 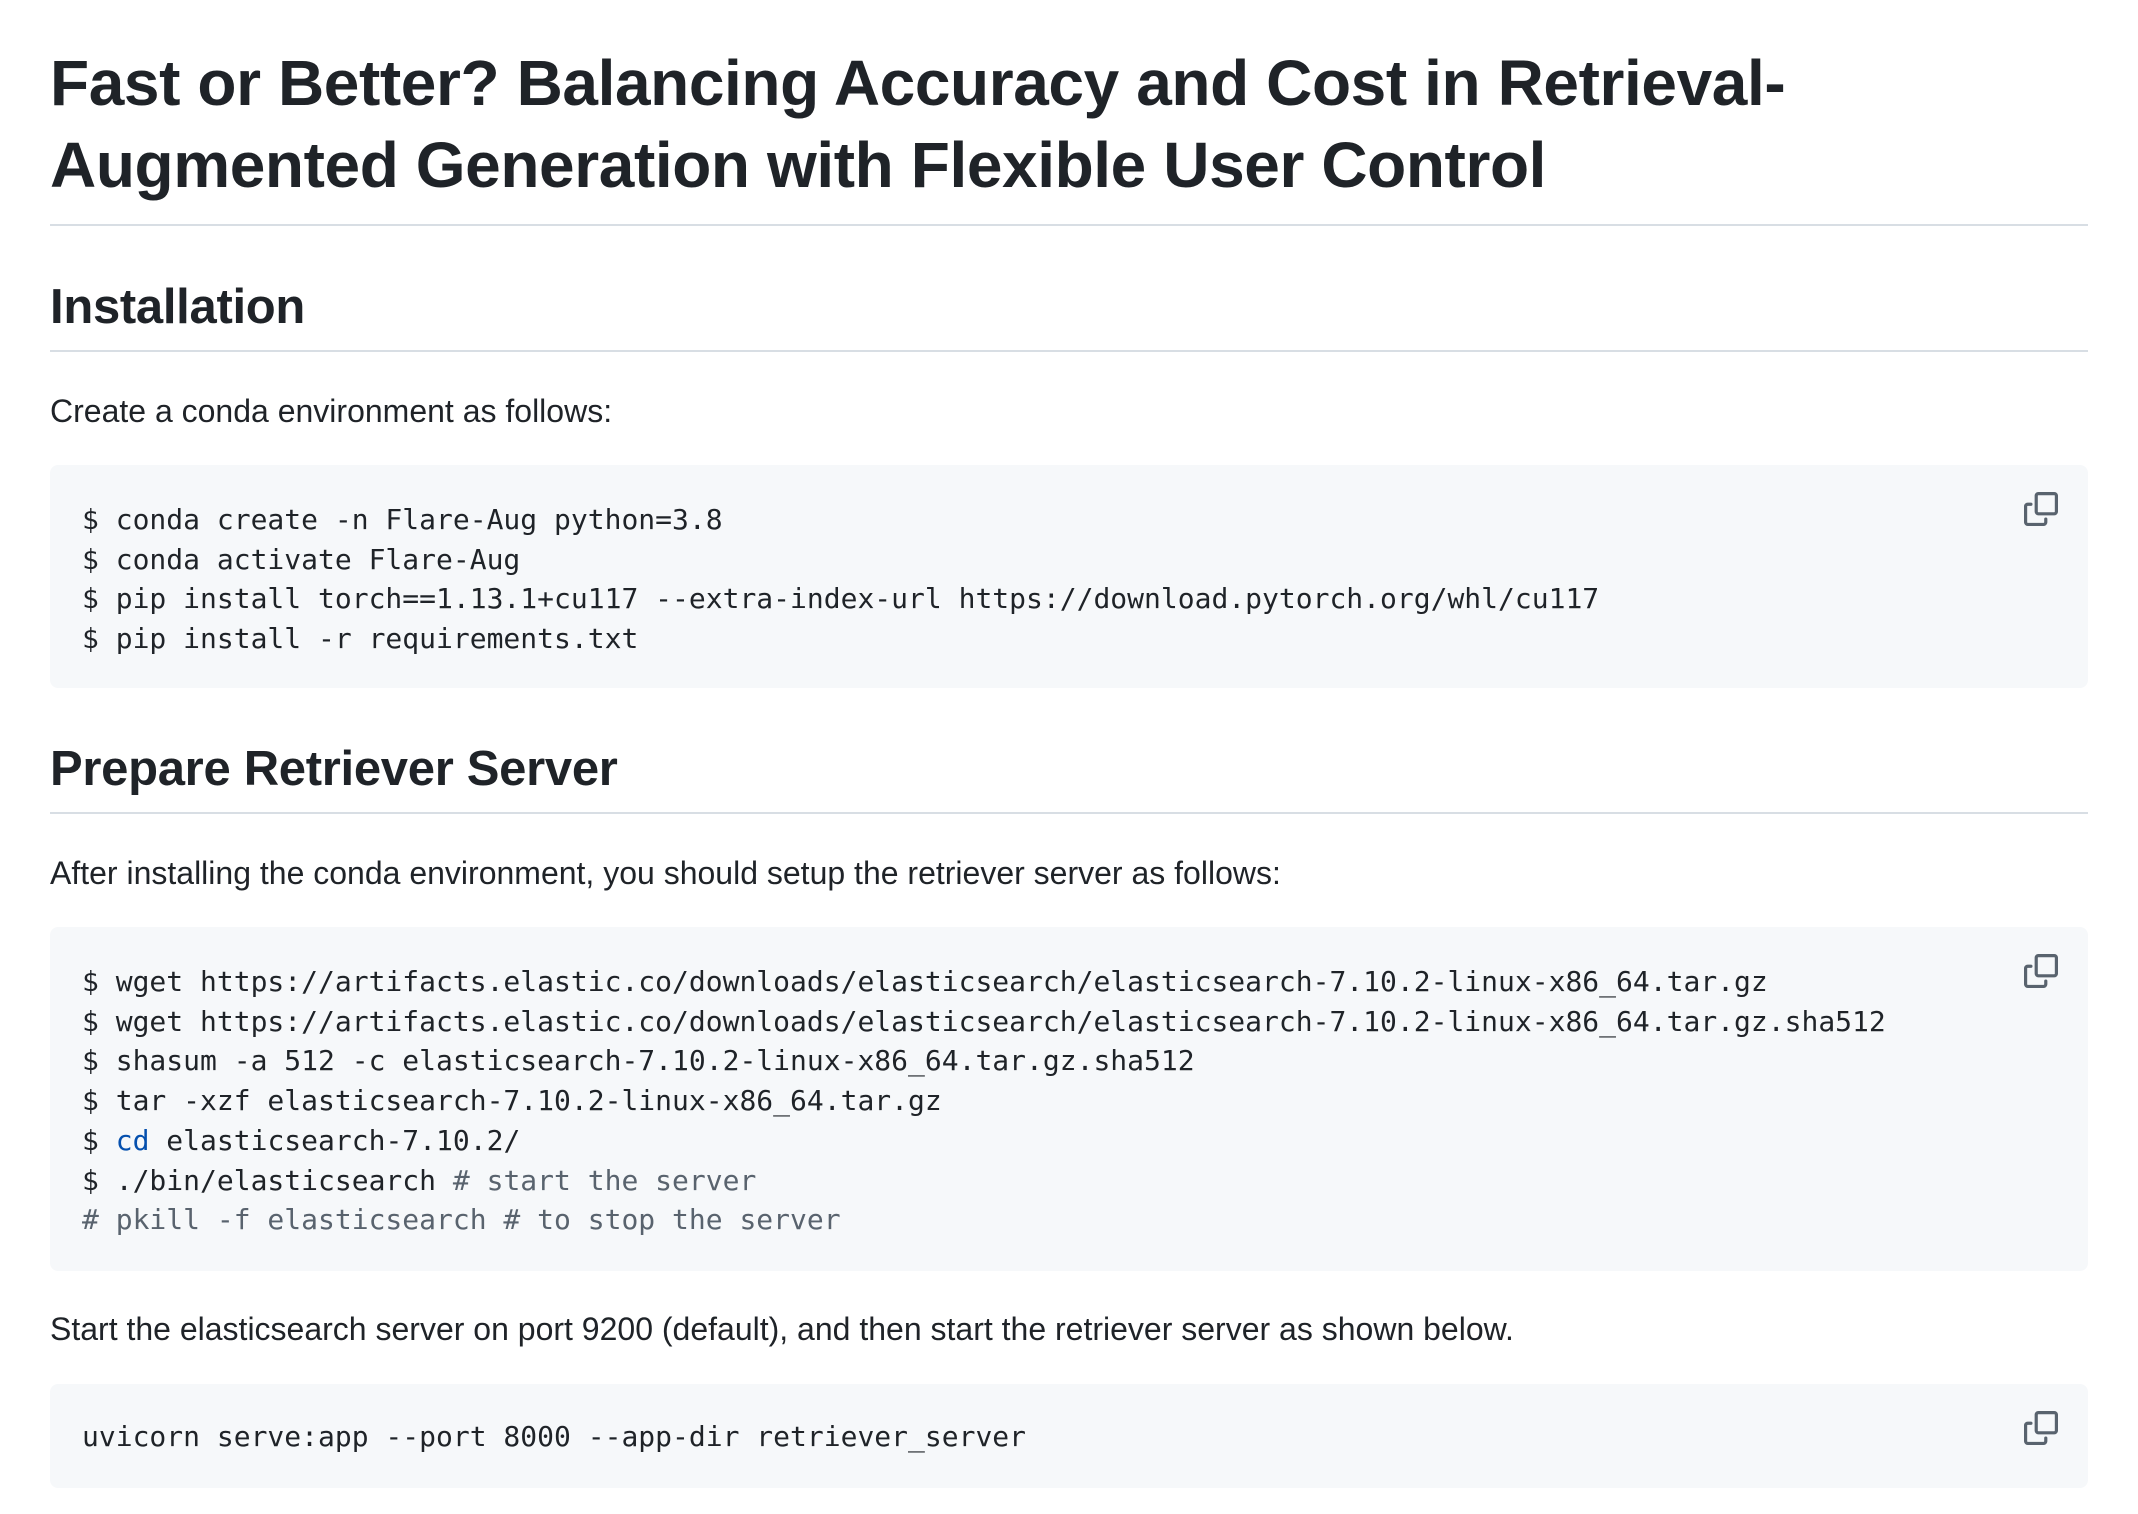 I want to click on code-line-cd: $ cd elasticsearch-7.10.2/, so click(x=984, y=1141).